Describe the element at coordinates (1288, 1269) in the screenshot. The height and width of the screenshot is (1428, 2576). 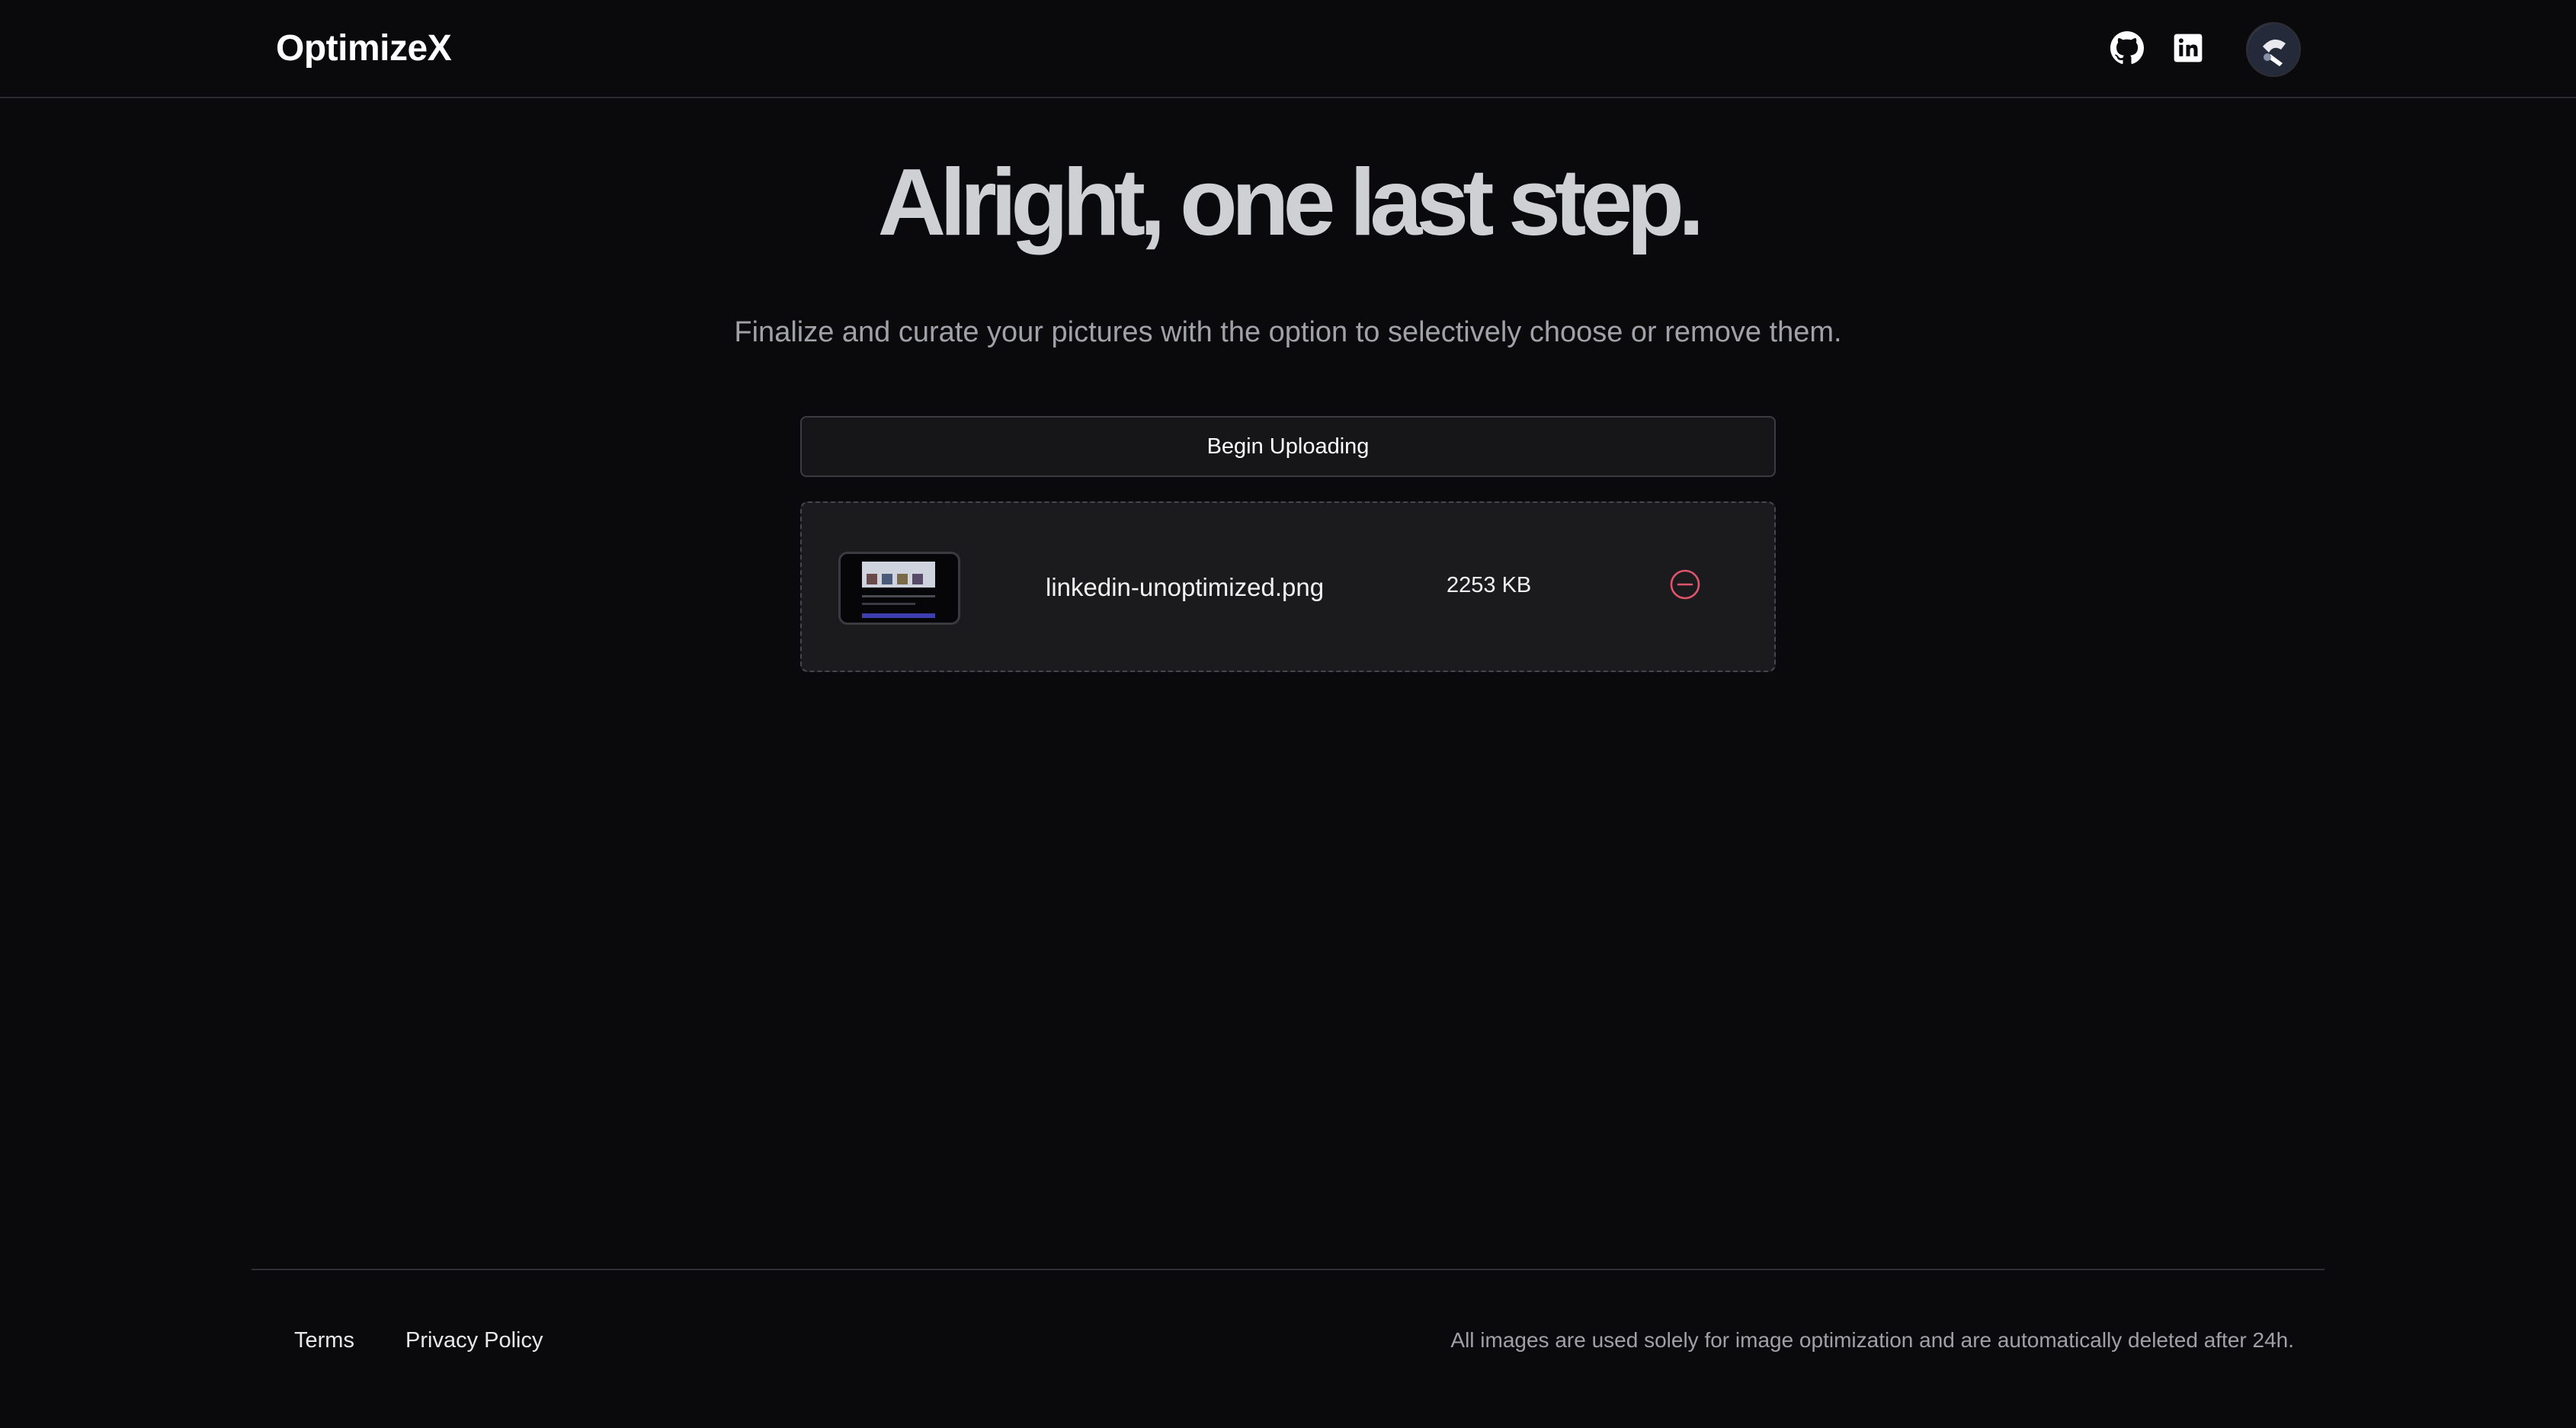
I see `footer-divider` at that location.